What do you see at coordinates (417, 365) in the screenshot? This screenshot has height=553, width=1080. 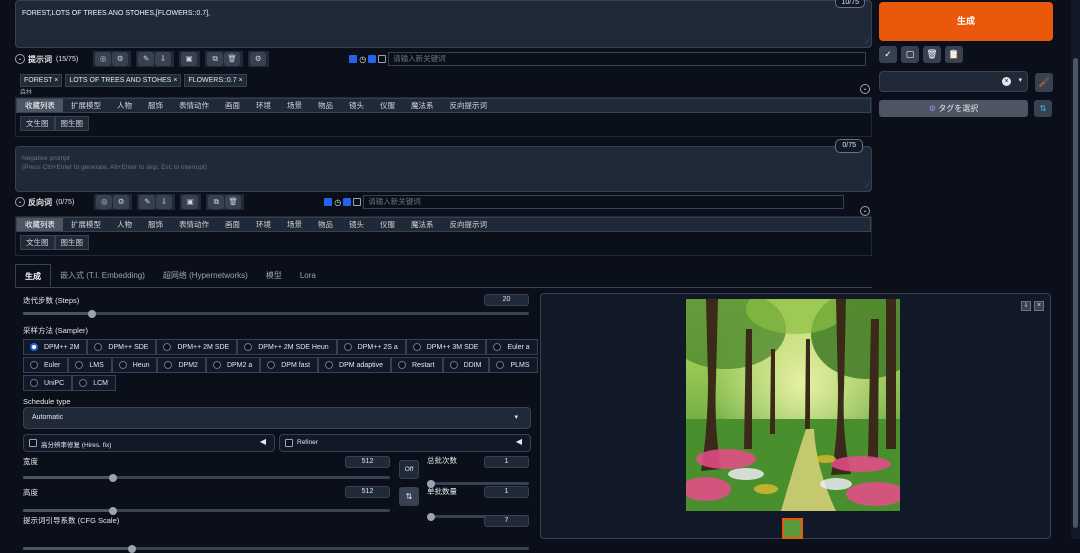 I see `sampler-option: Restart` at bounding box center [417, 365].